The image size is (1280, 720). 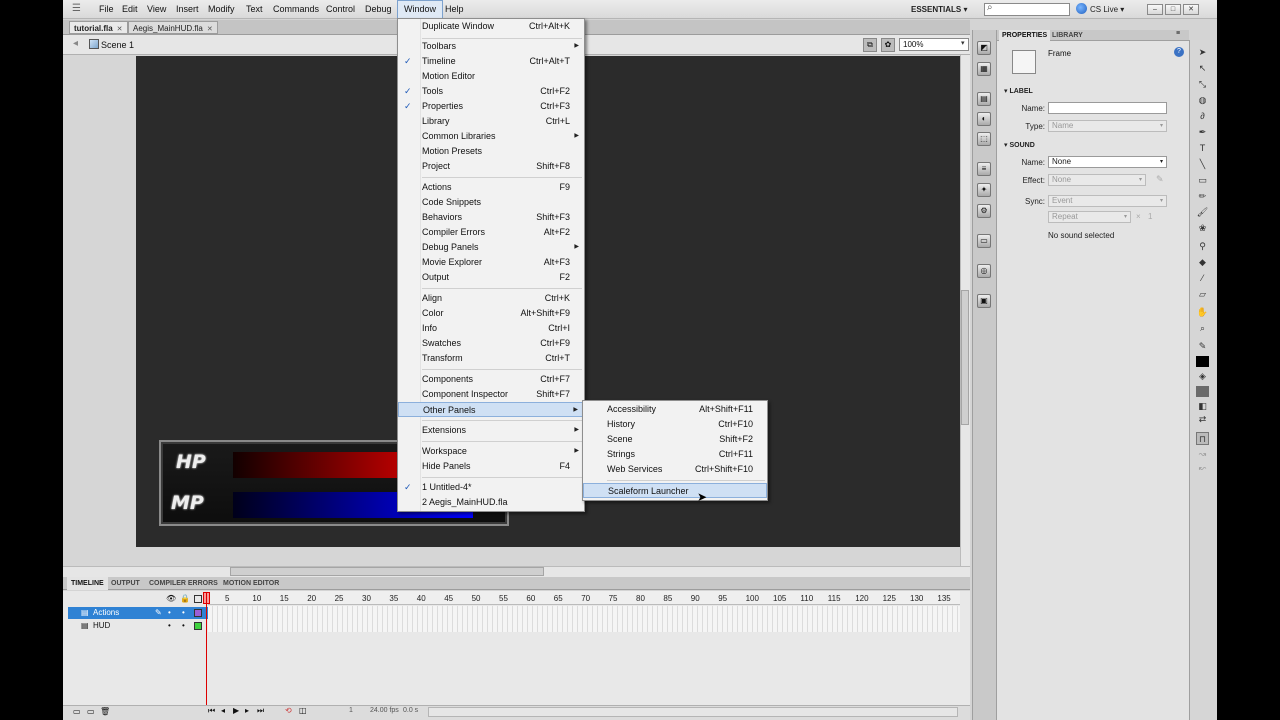 I want to click on menu-window: Window, so click(x=420, y=9).